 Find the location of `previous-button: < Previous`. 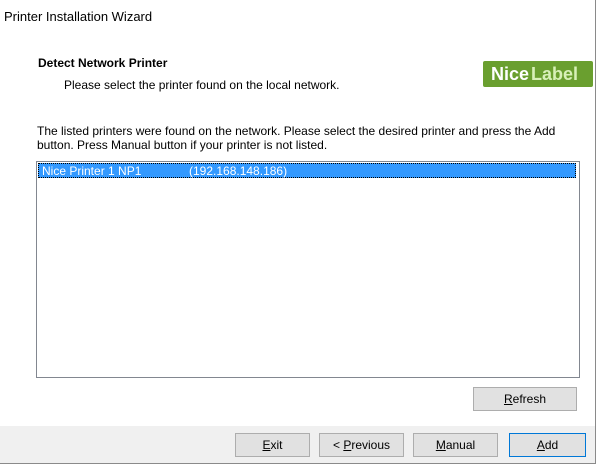

previous-button: < Previous is located at coordinates (361, 445).